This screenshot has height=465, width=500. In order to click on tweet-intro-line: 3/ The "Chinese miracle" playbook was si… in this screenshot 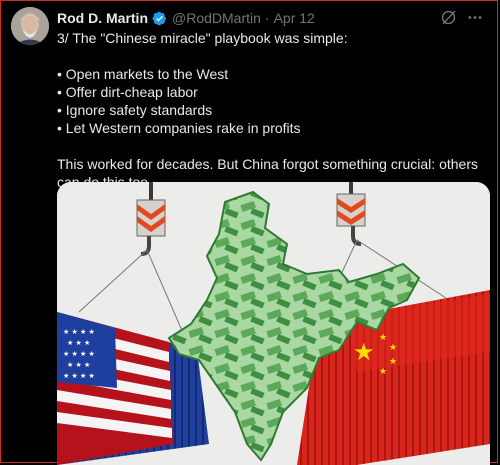, I will do `click(202, 38)`.